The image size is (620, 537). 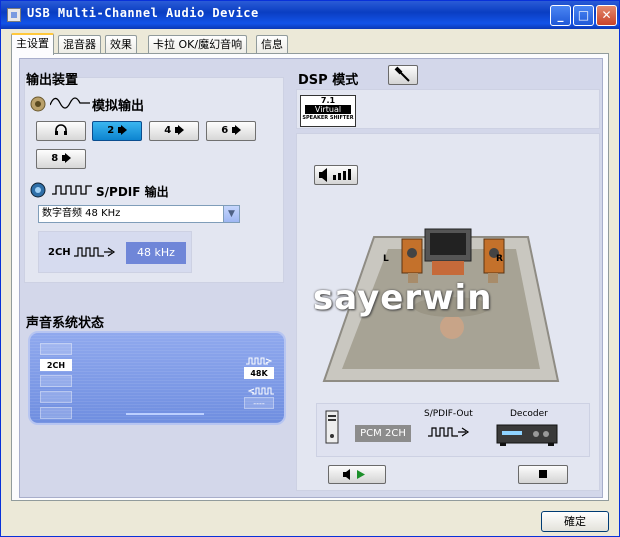 I want to click on virtual-71-badge: 7.1 Virtual SPEAKER SHIFTER, so click(x=328, y=111).